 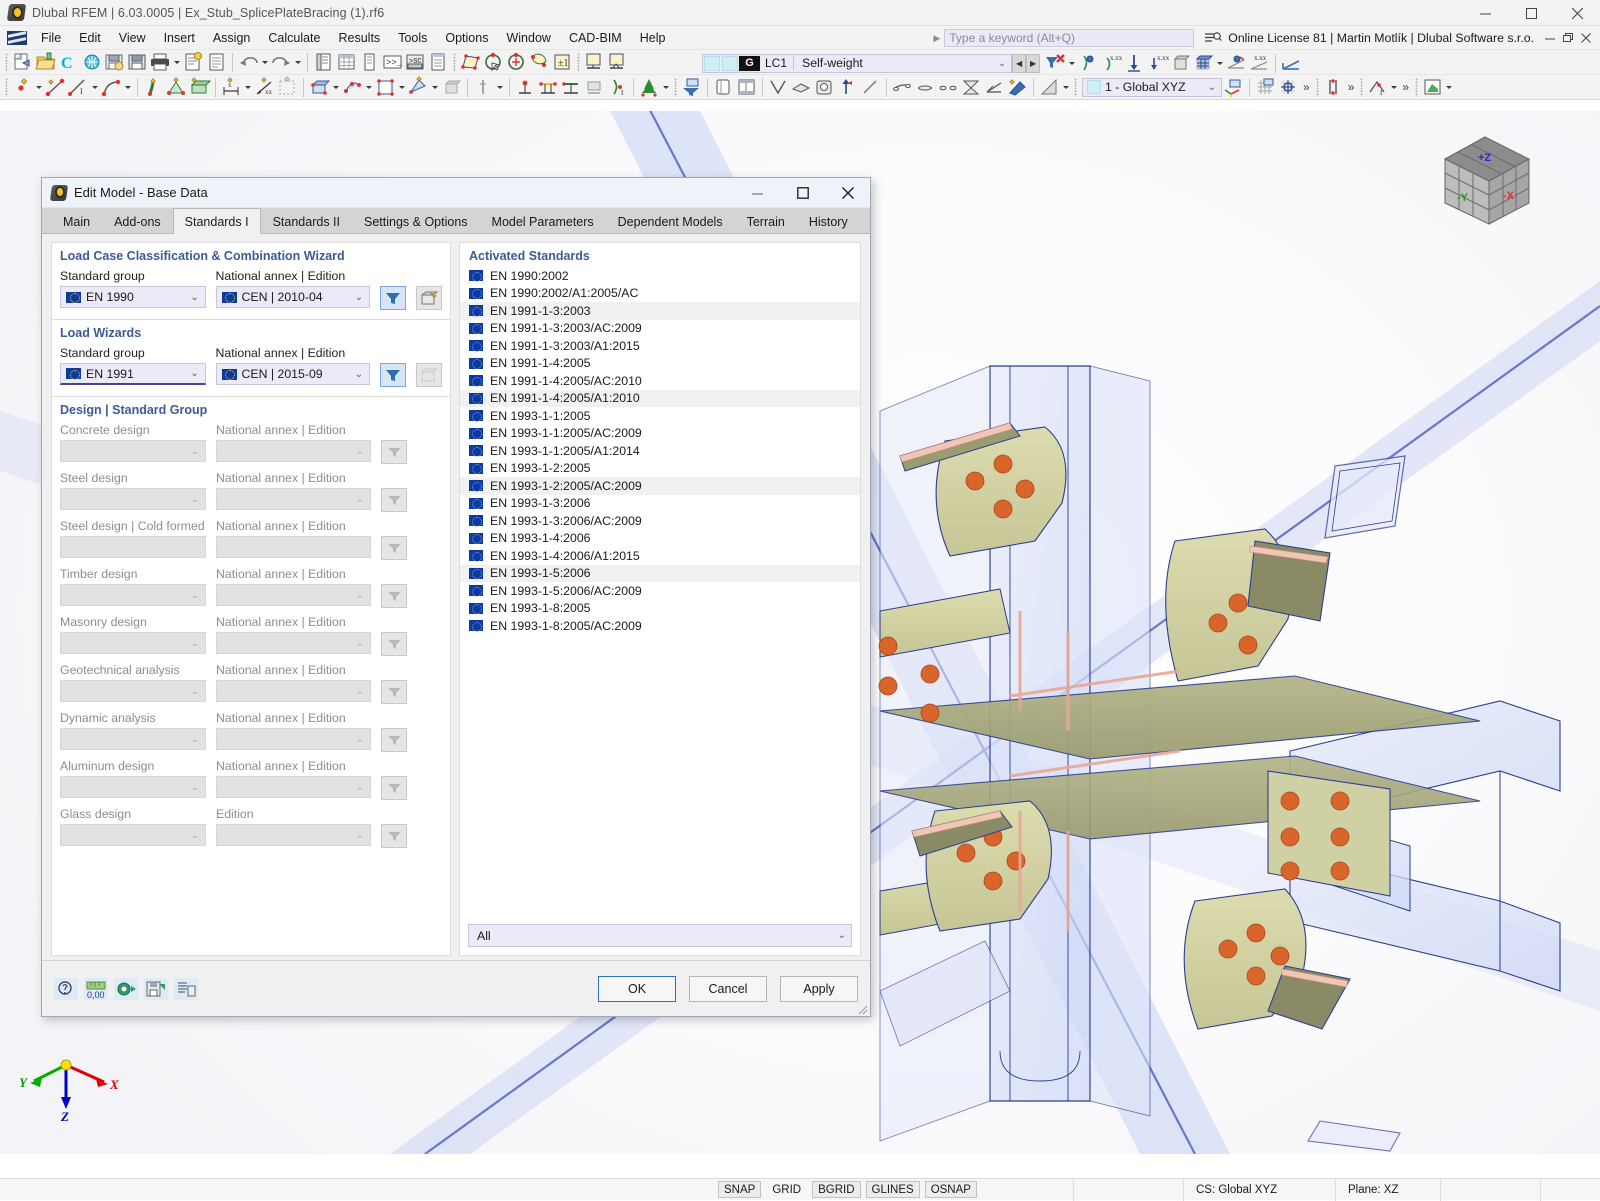 I want to click on design-annex-combo-8: ⌄, so click(x=293, y=835).